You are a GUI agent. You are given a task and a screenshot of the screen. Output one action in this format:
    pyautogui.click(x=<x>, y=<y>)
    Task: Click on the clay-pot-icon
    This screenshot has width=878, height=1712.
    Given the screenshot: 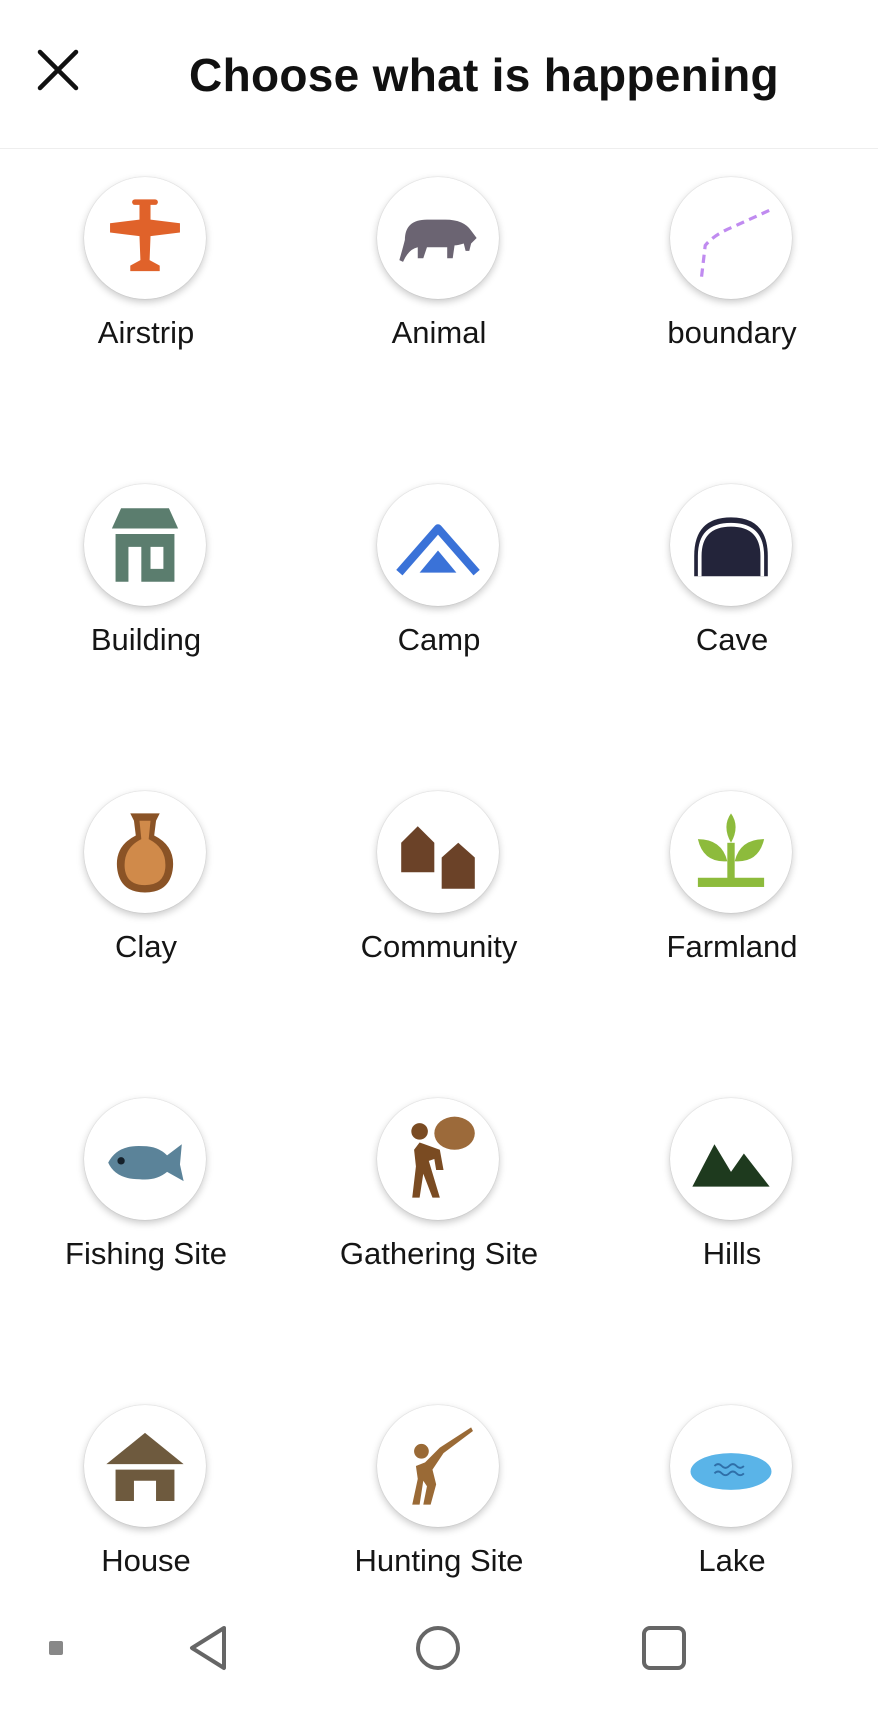 What is the action you would take?
    pyautogui.click(x=145, y=853)
    